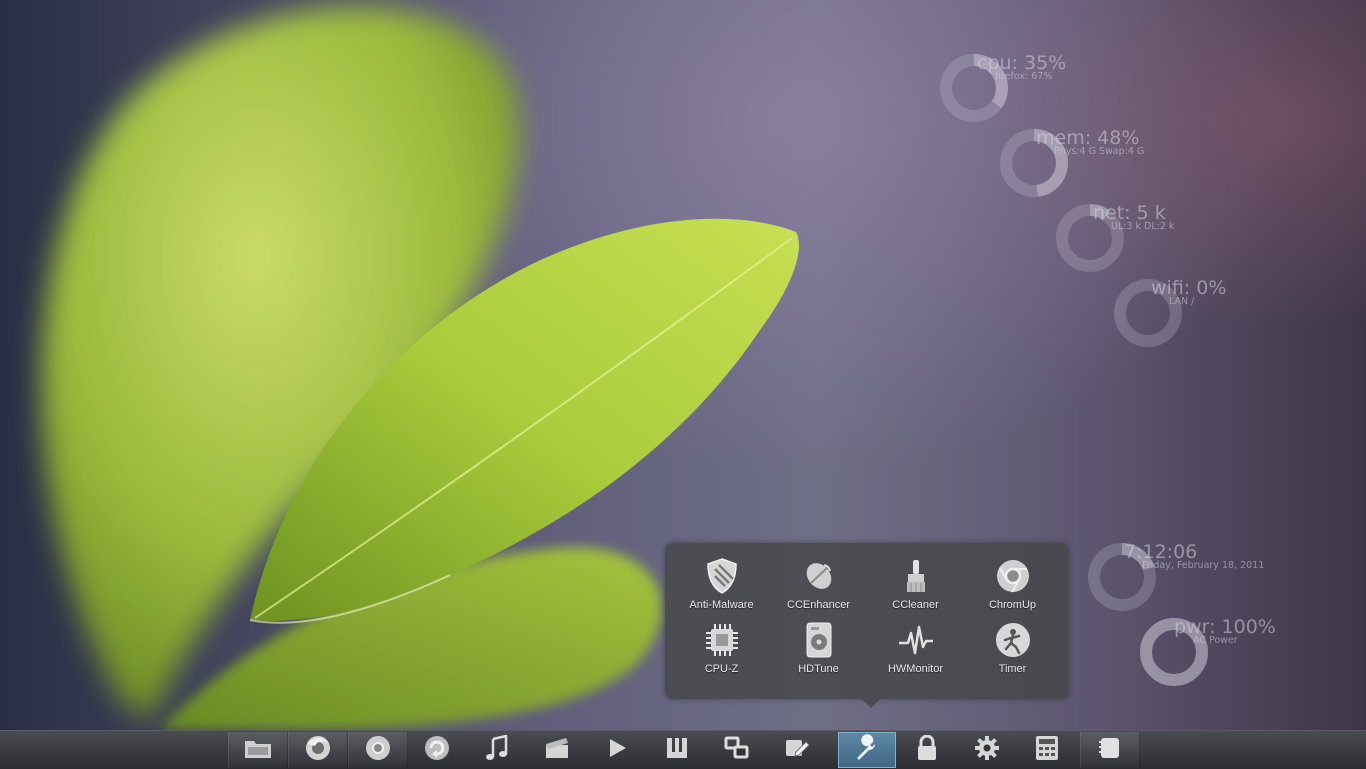 This screenshot has height=769, width=1366. Describe the element at coordinates (721, 669) in the screenshot. I see `app-label: CPU-Z` at that location.